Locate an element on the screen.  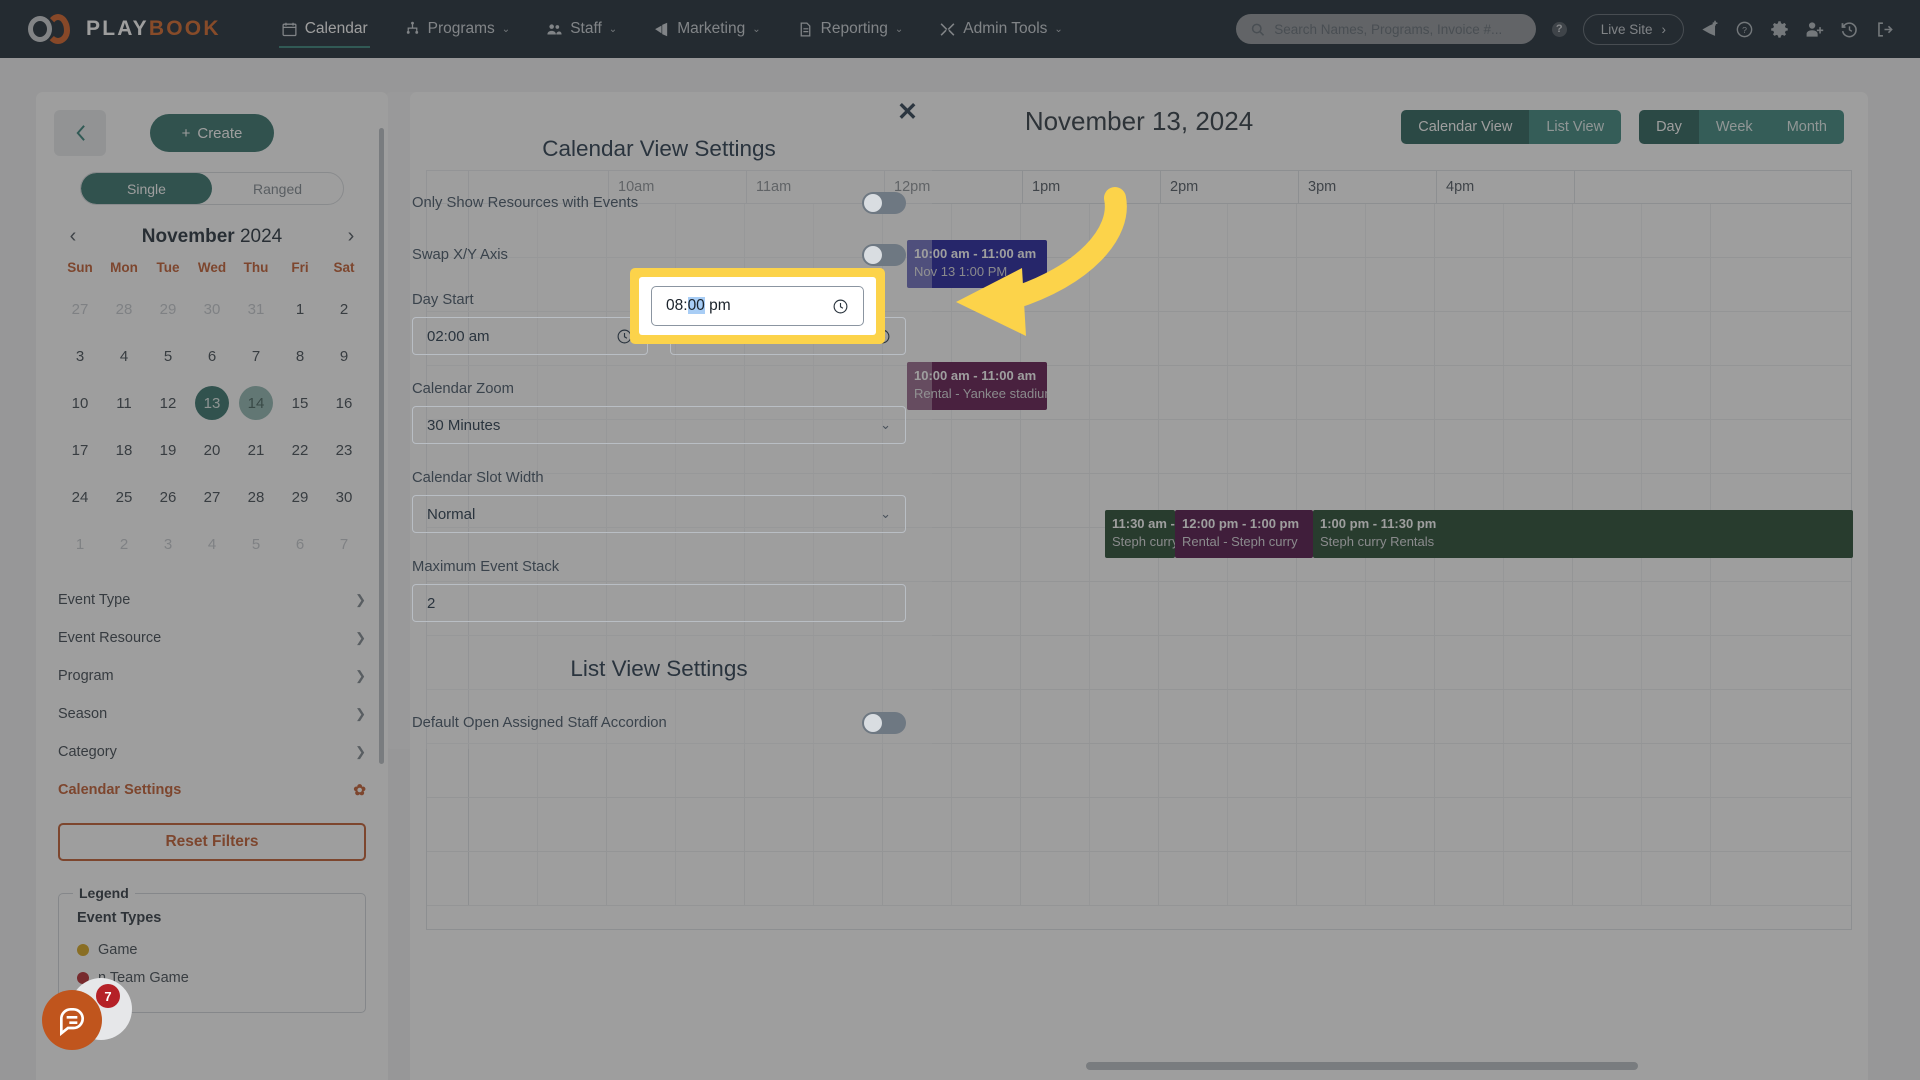
max-stack-input: 2 is located at coordinates (659, 603).